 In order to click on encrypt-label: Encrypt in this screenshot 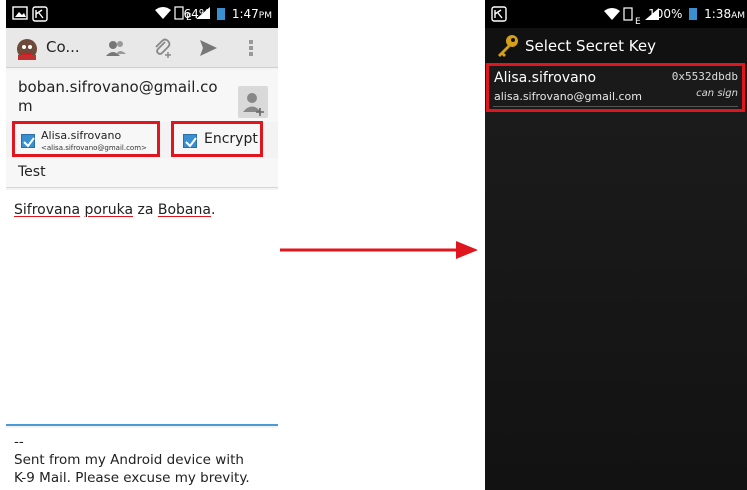, I will do `click(231, 139)`.